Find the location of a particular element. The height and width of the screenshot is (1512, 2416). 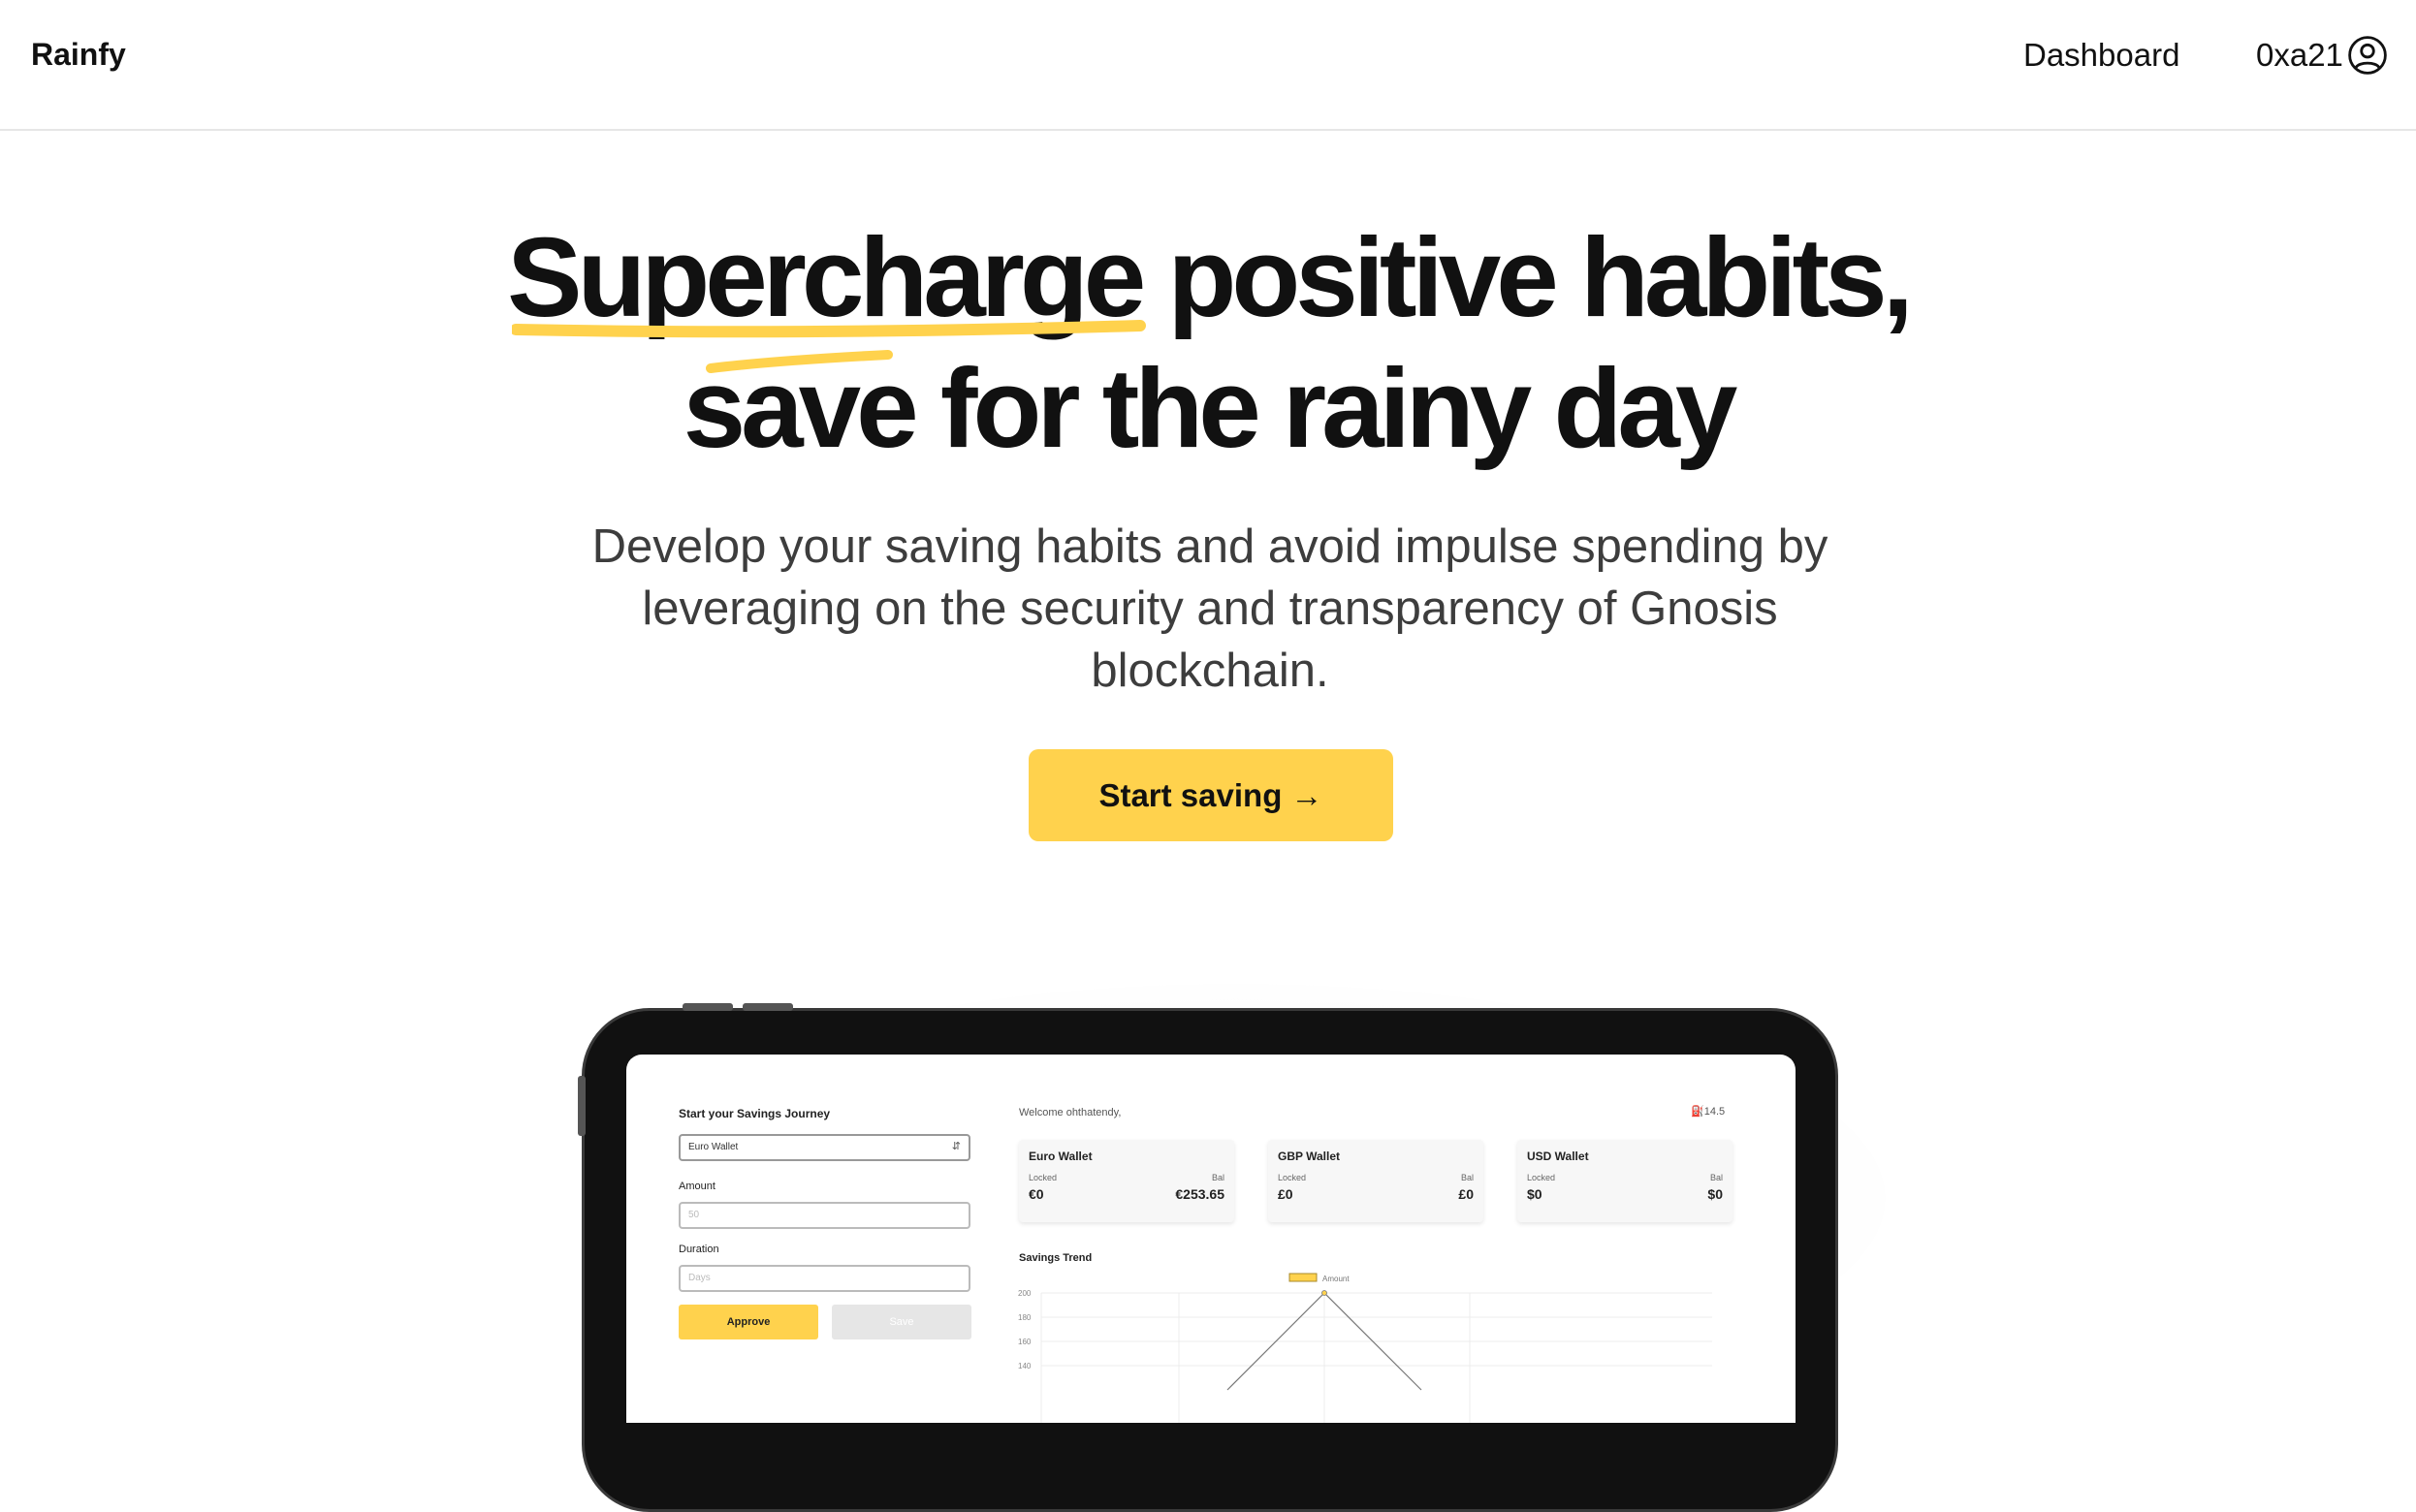

gas-icon: ⛽ is located at coordinates (1697, 1112).